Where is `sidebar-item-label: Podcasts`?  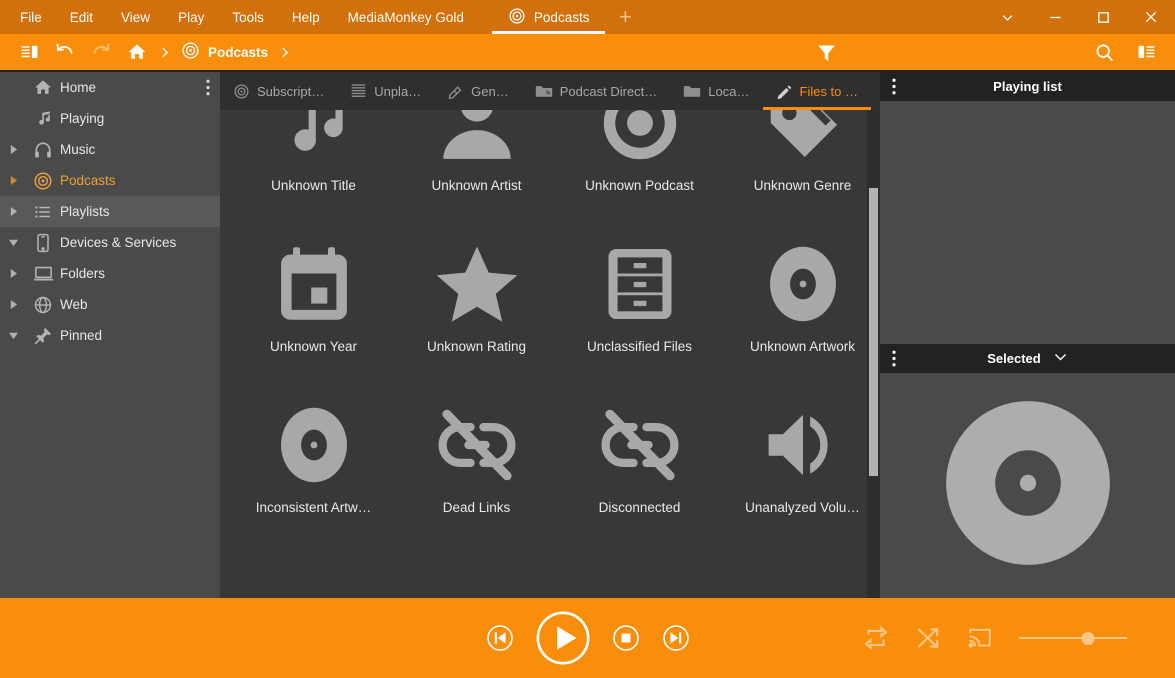
sidebar-item-label: Podcasts is located at coordinates (88, 180).